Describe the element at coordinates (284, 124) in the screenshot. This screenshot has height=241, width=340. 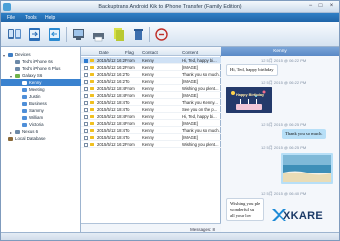
I see `timestamp: 12 5月 2015 @ 06:25 PM` at that location.